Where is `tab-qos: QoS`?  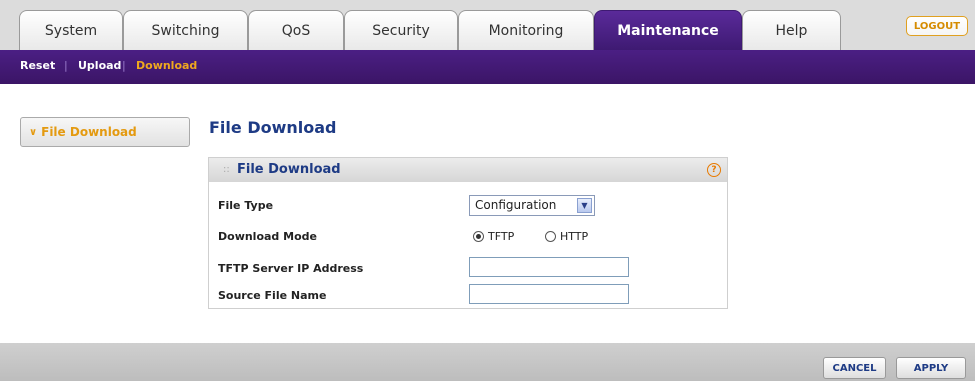
tab-qos: QoS is located at coordinates (296, 30).